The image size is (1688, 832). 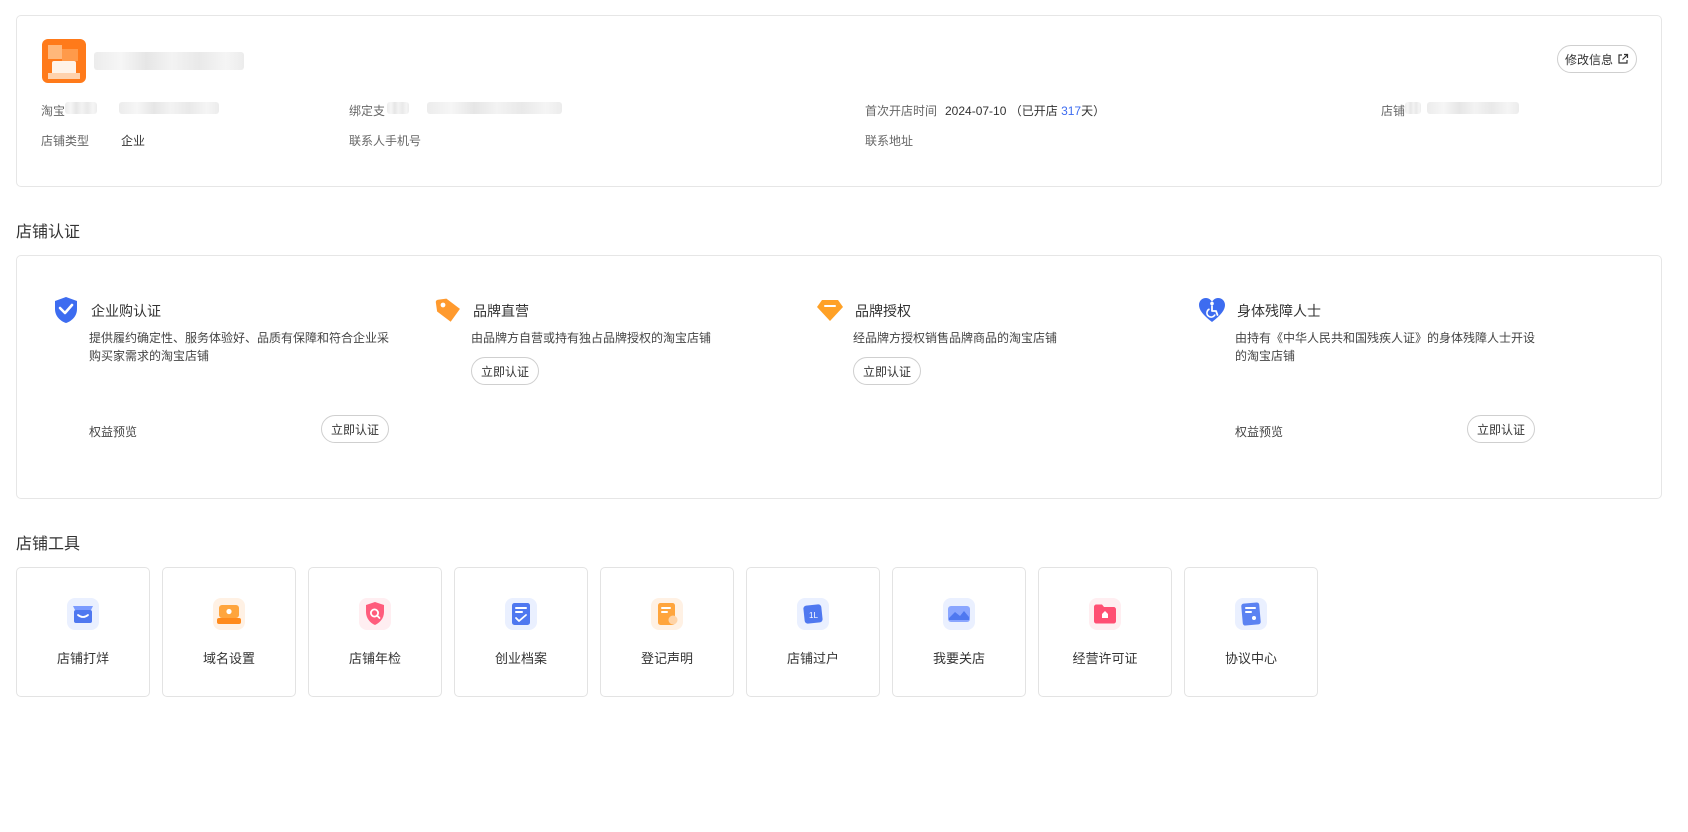 What do you see at coordinates (447, 310) in the screenshot?
I see `tag-icon` at bounding box center [447, 310].